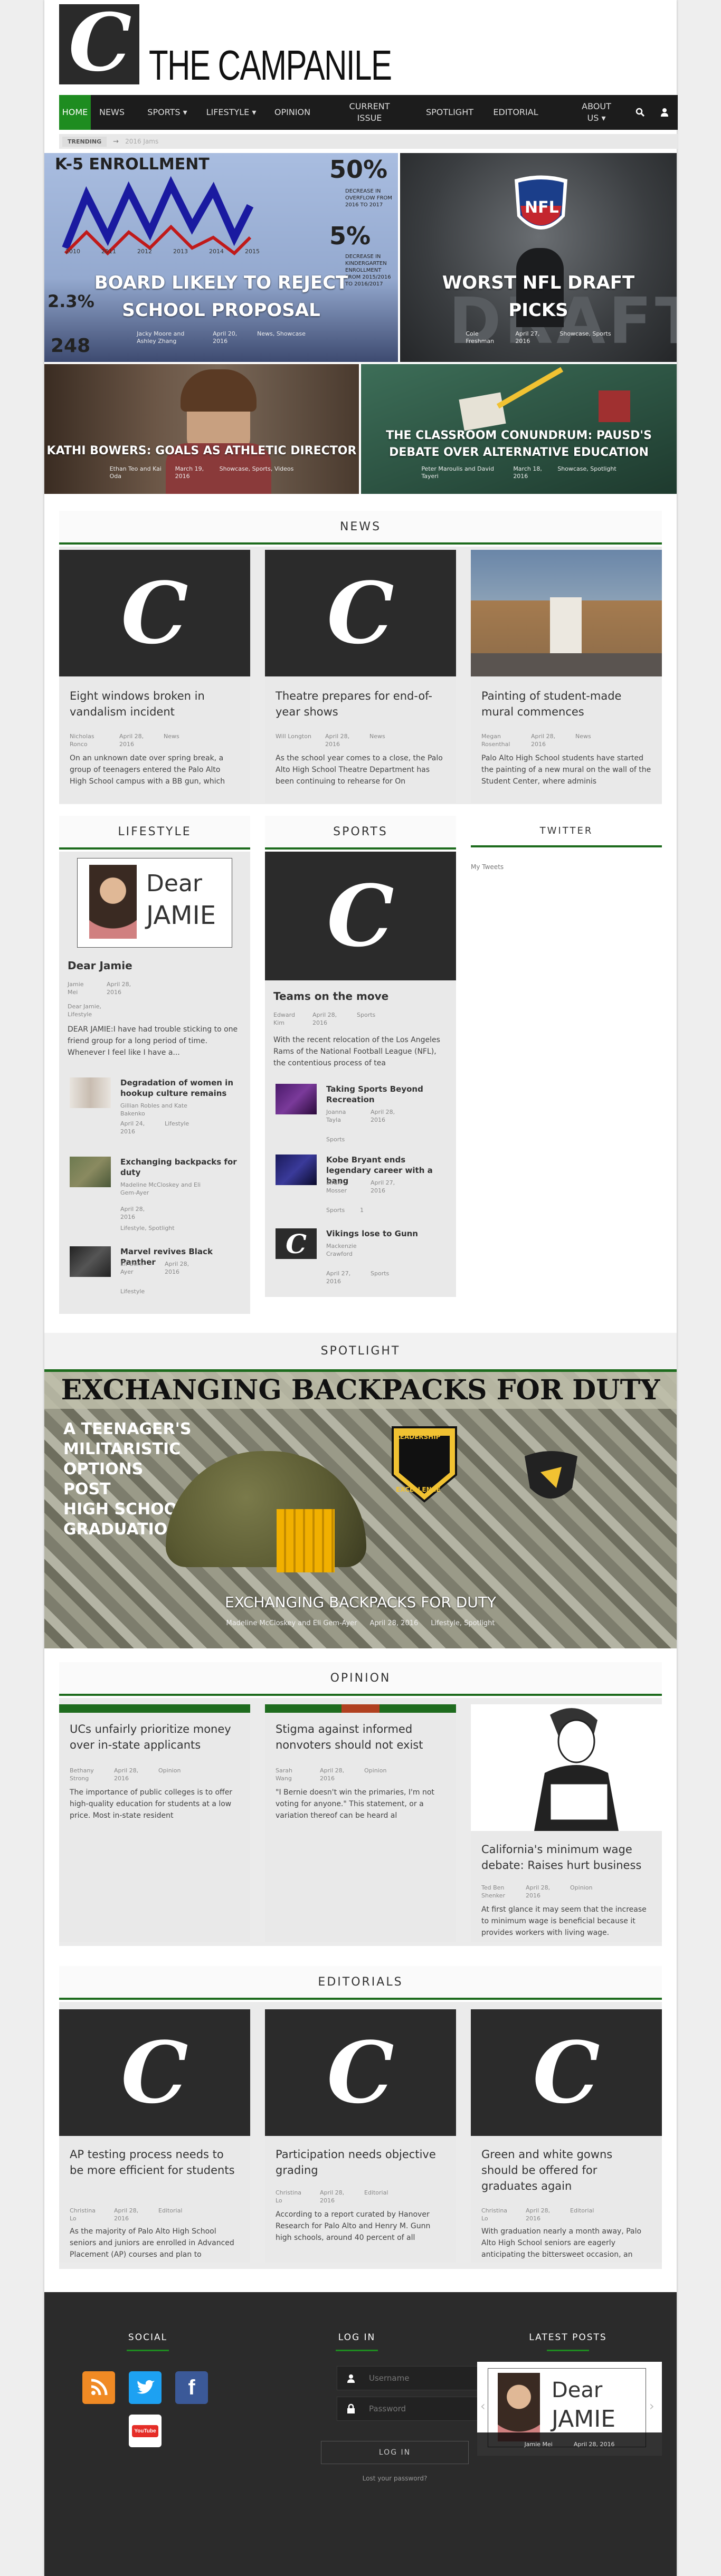 This screenshot has width=721, height=2576. What do you see at coordinates (167, 112) in the screenshot?
I see `nav-sports: SPORTS ▾` at bounding box center [167, 112].